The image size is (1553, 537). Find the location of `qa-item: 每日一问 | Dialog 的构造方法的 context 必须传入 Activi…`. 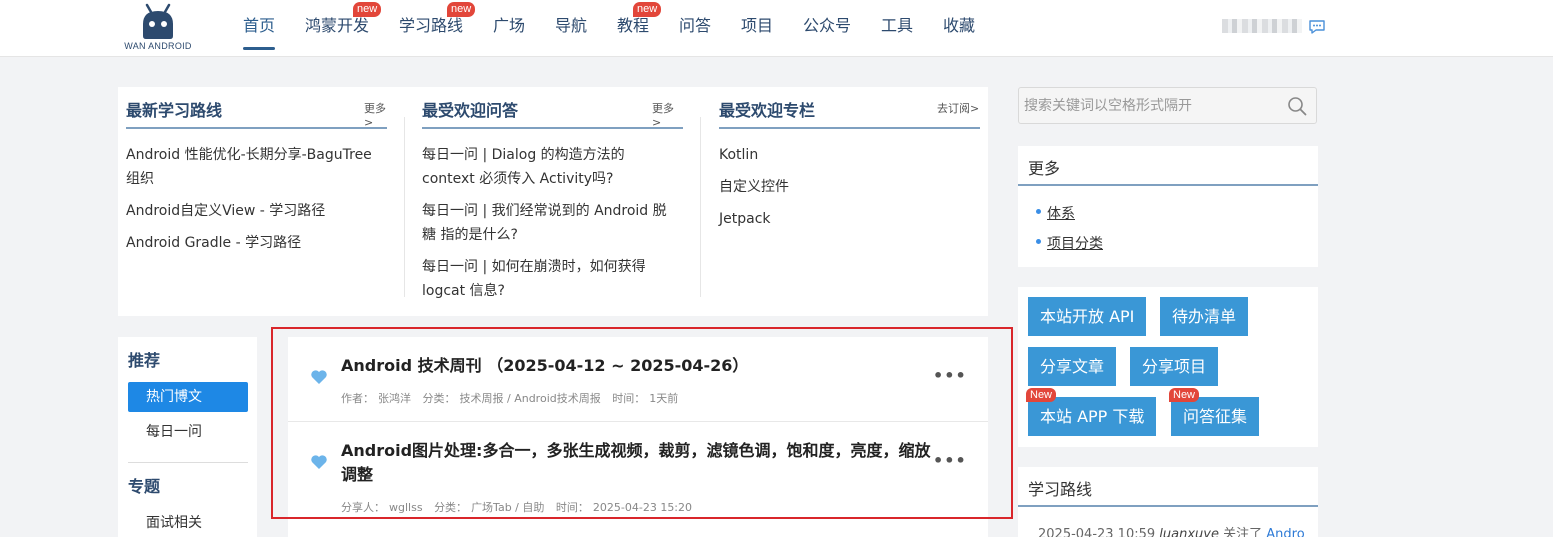

qa-item: 每日一问 | Dialog 的构造方法的 context 必须传入 Activi… is located at coordinates (551, 167).